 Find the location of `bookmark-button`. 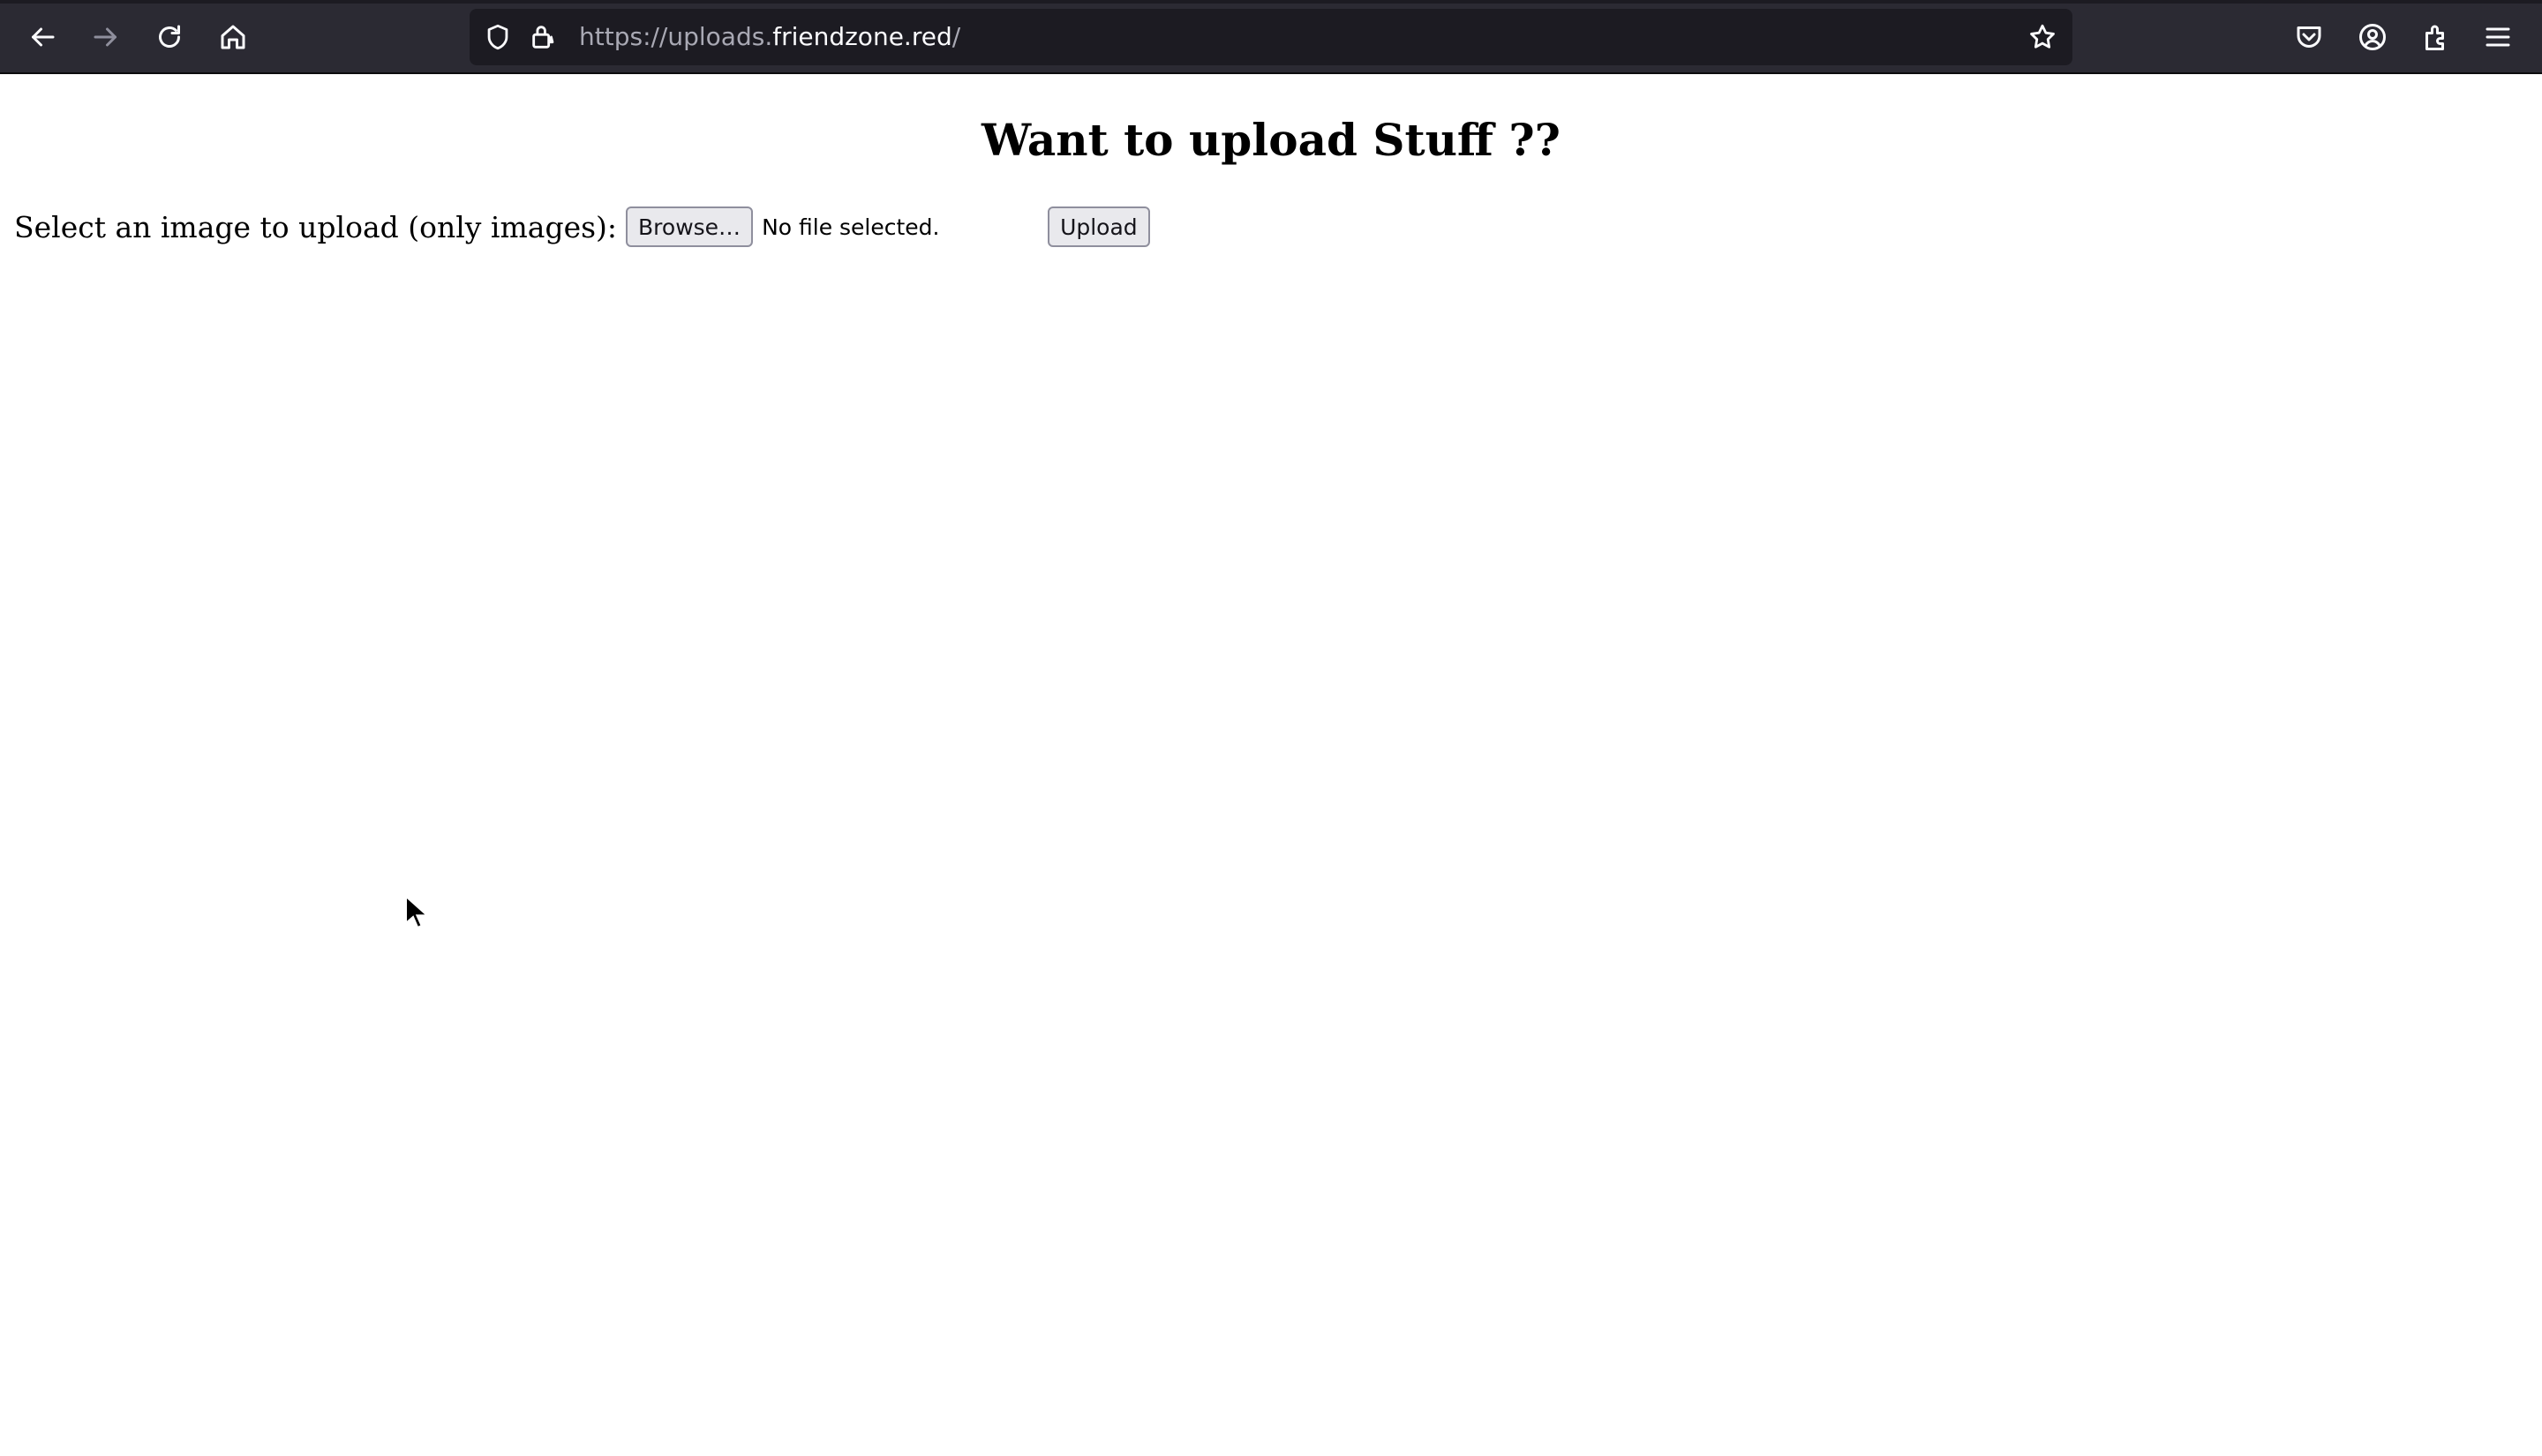

bookmark-button is located at coordinates (2043, 37).